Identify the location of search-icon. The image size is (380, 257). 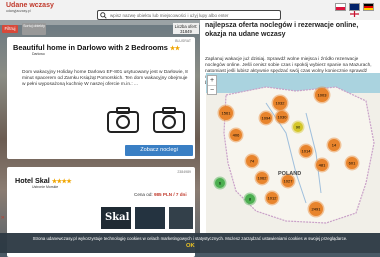
(103, 15).